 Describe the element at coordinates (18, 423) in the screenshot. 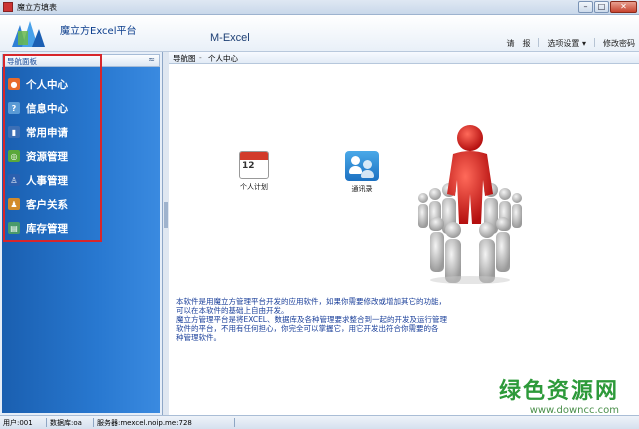

I see `status-user: 用户:001` at that location.